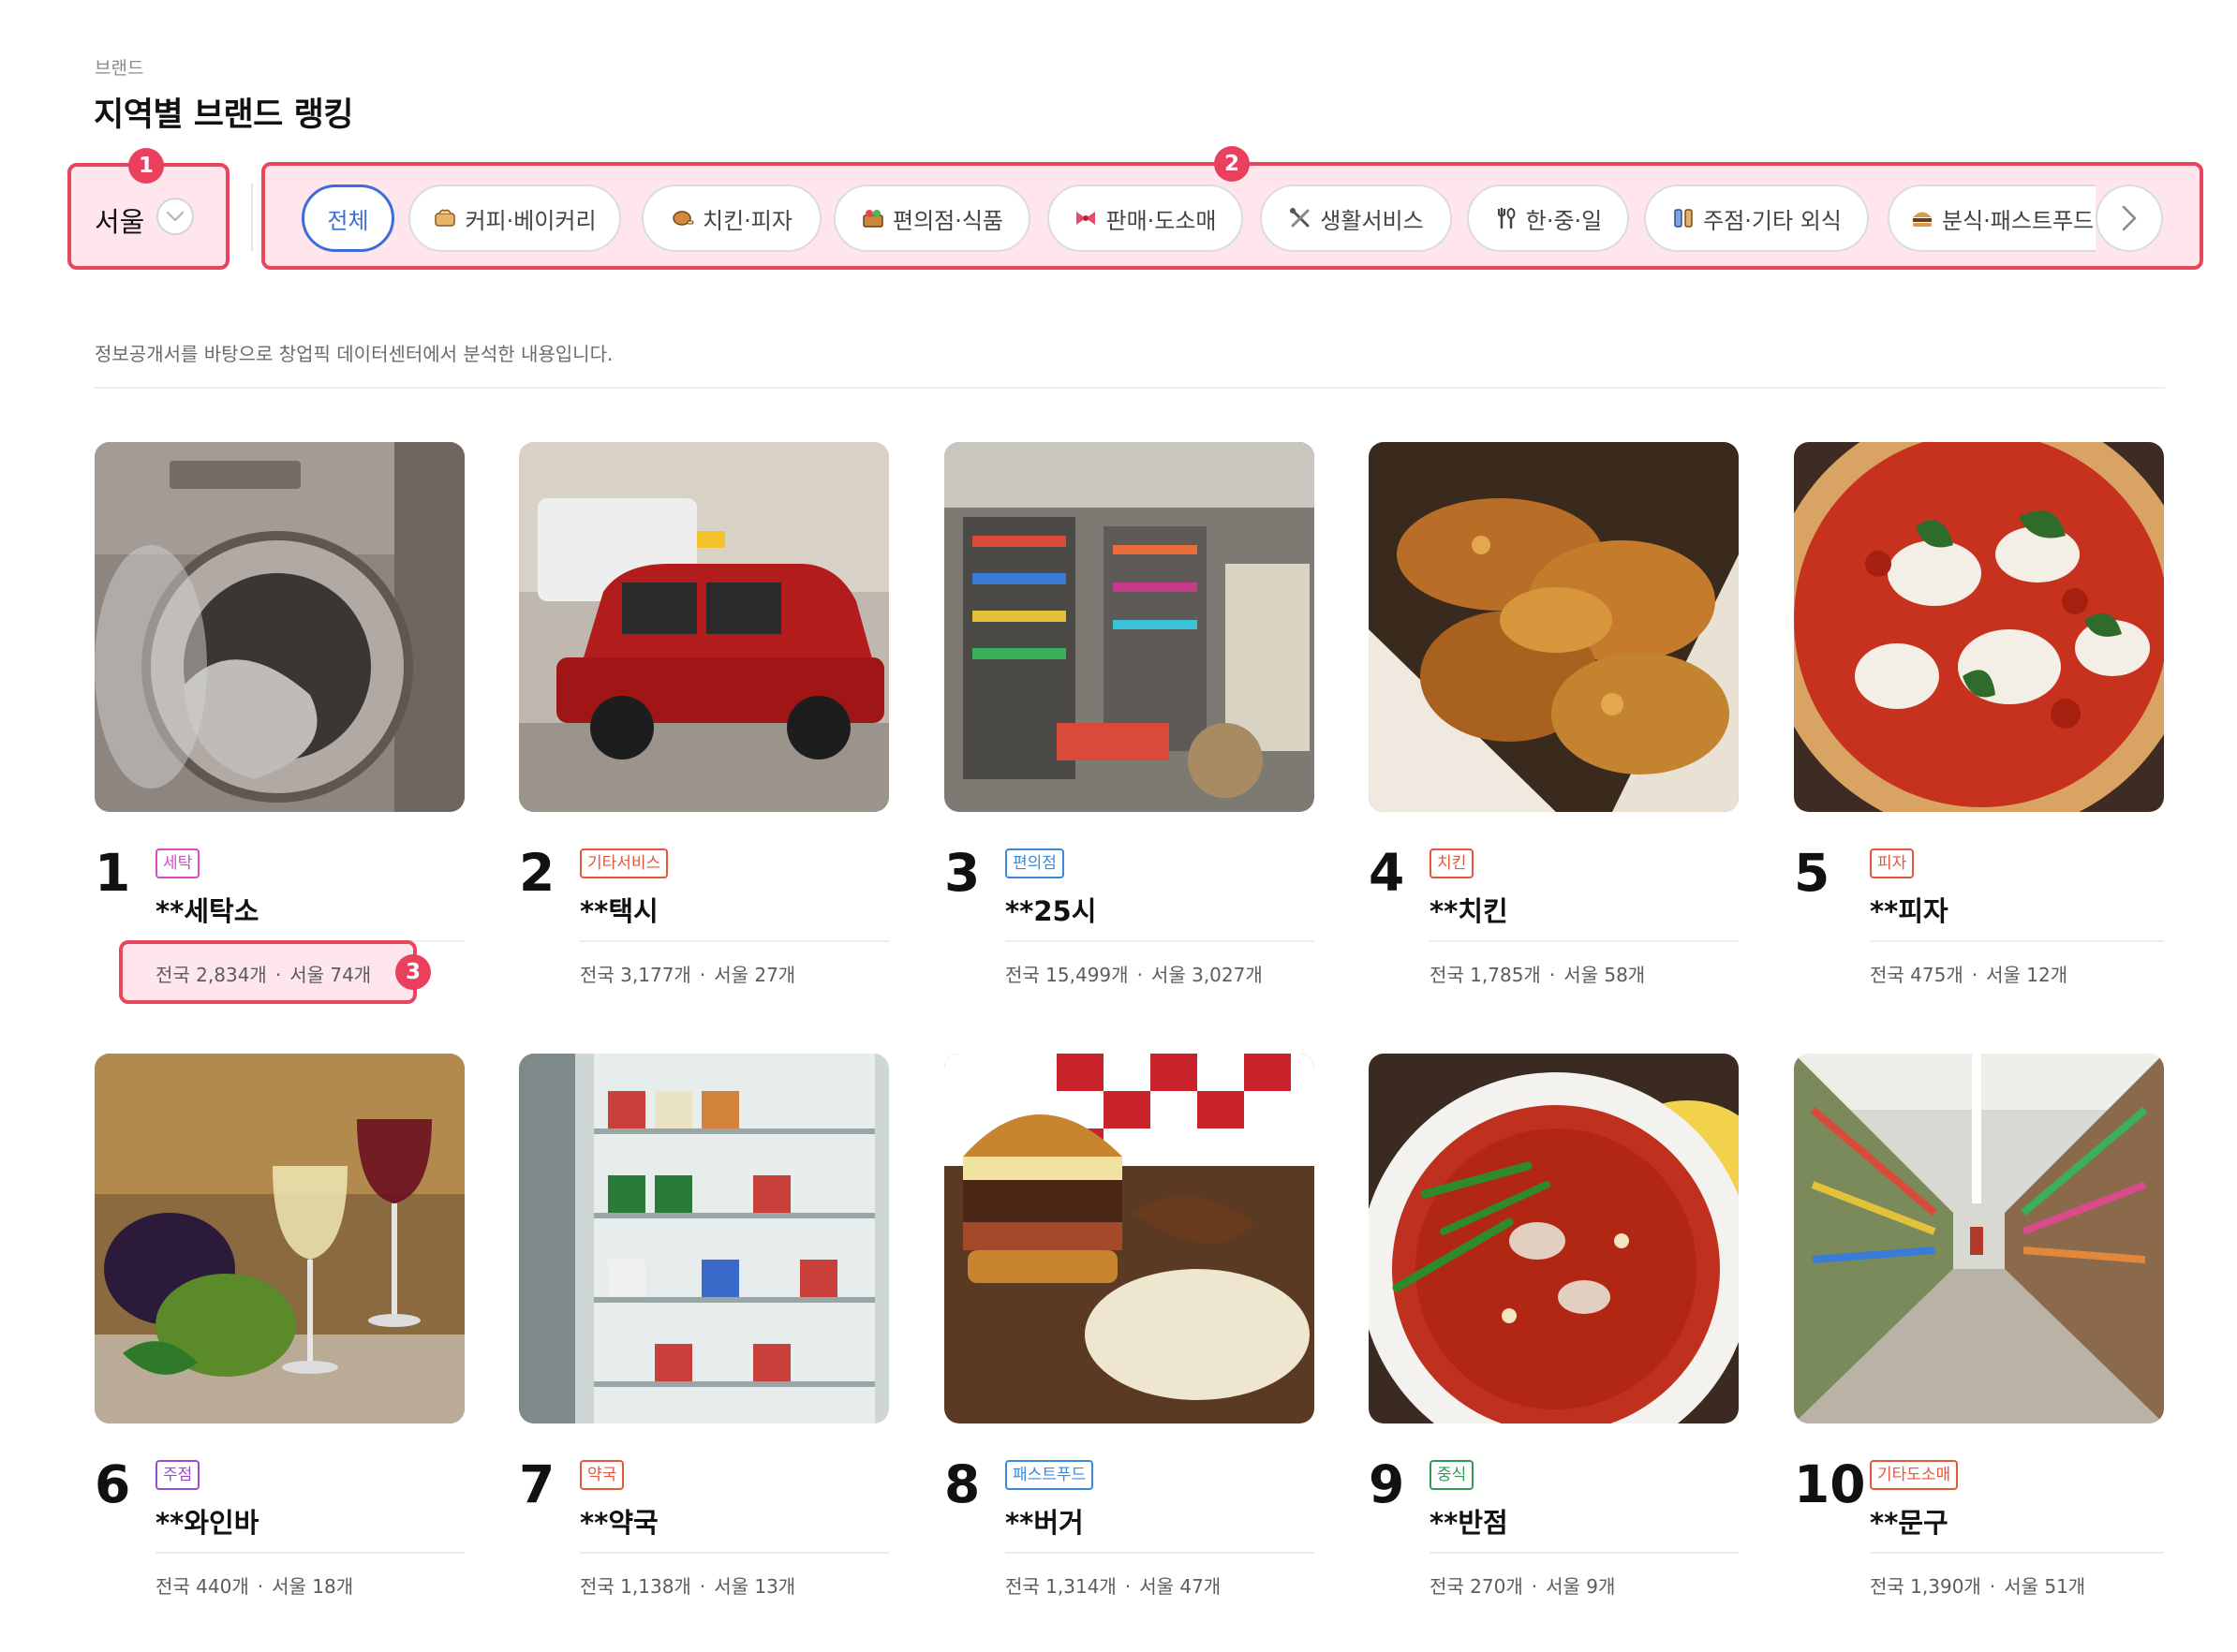 The image size is (2237, 1652). Describe the element at coordinates (113, 873) in the screenshot. I see `rank-number: 1` at that location.